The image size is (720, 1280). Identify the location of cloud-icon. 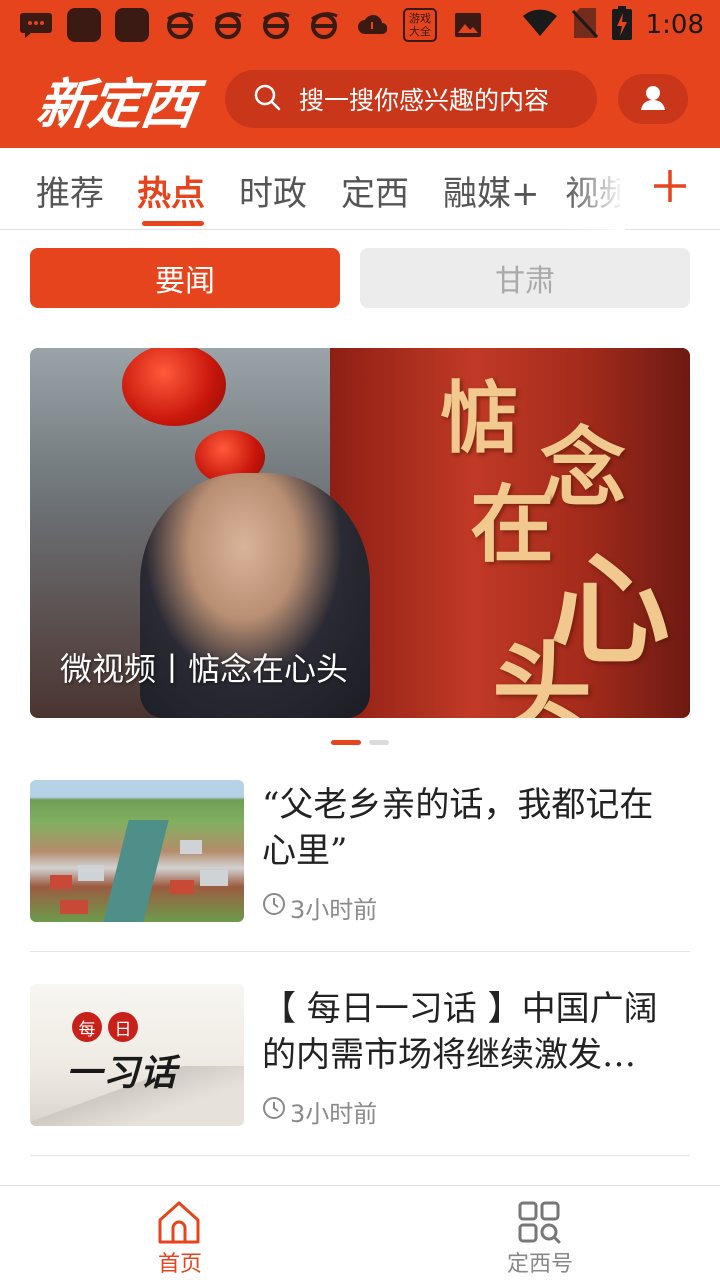
(372, 25).